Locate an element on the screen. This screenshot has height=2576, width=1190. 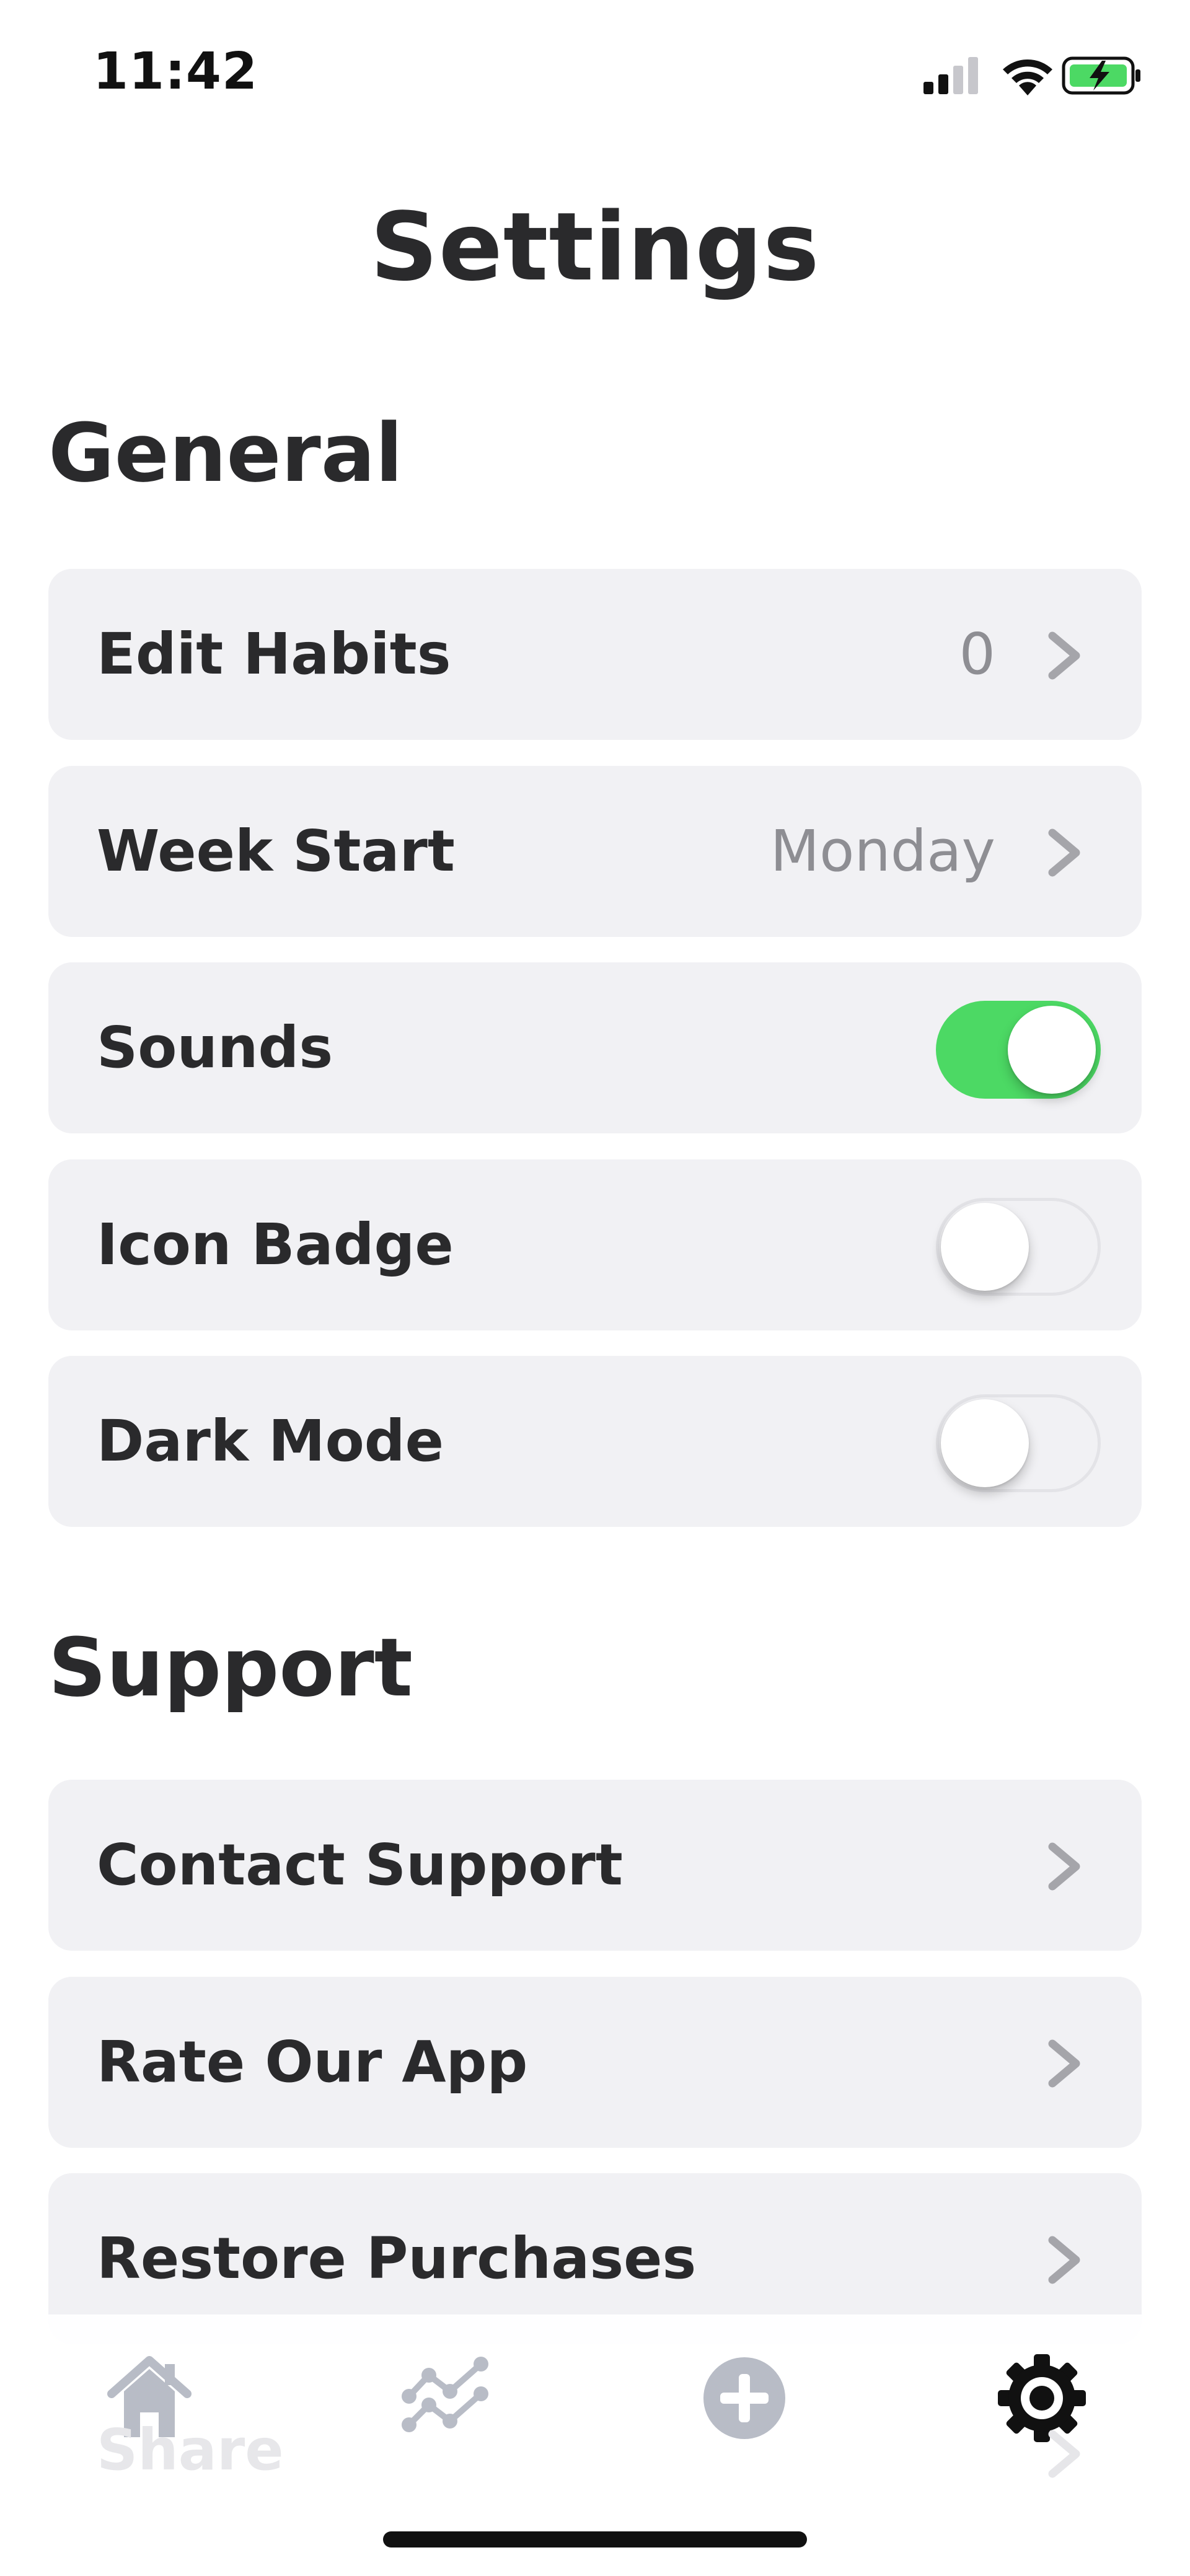
dark-mode-toggle is located at coordinates (1018, 1443).